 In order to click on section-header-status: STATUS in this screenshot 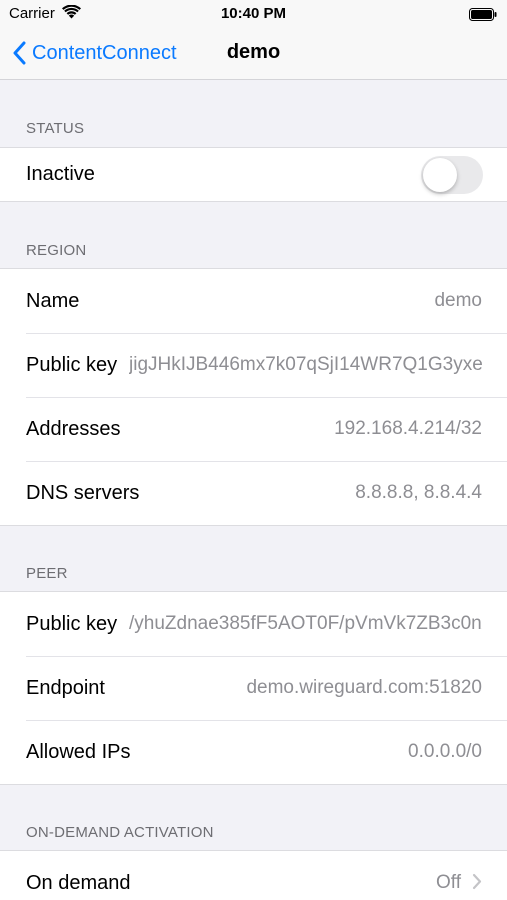, I will do `click(55, 128)`.